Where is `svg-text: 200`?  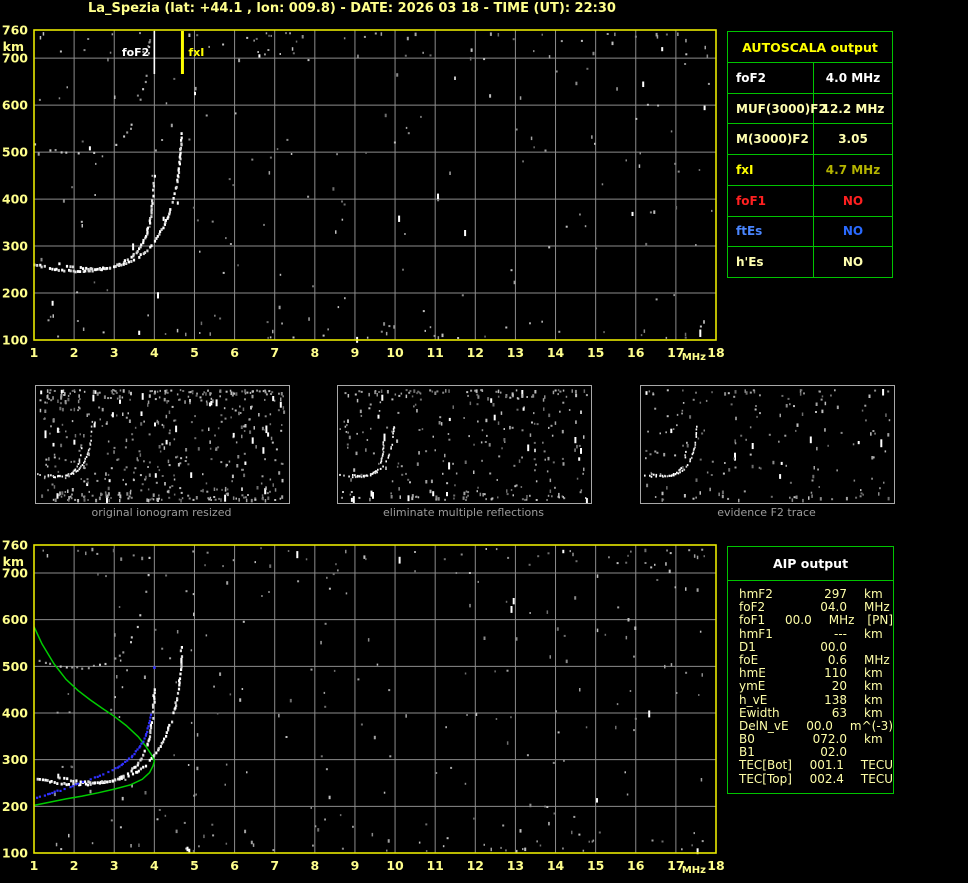
svg-text: 200 is located at coordinates (15, 806).